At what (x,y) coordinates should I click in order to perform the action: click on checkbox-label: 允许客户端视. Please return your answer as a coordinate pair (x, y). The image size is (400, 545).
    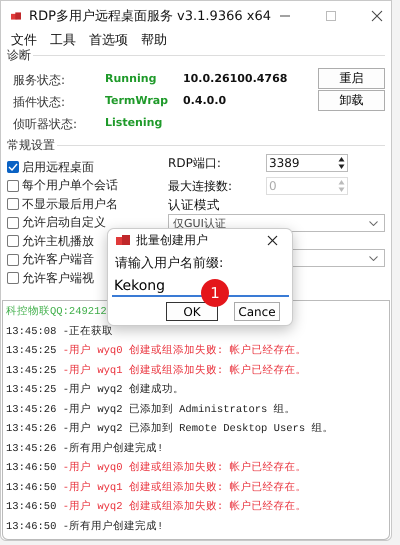
    Looking at the image, I should click on (58, 278).